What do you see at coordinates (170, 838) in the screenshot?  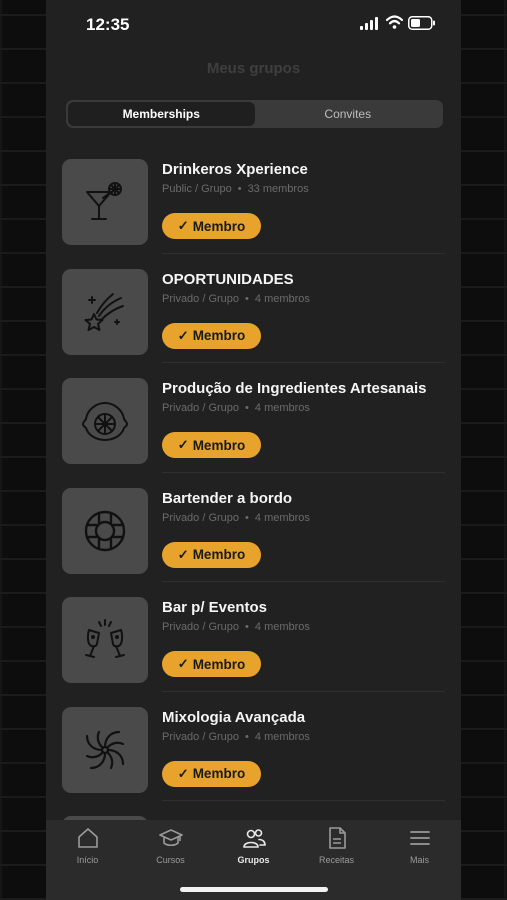 I see `graduation-cap-icon` at bounding box center [170, 838].